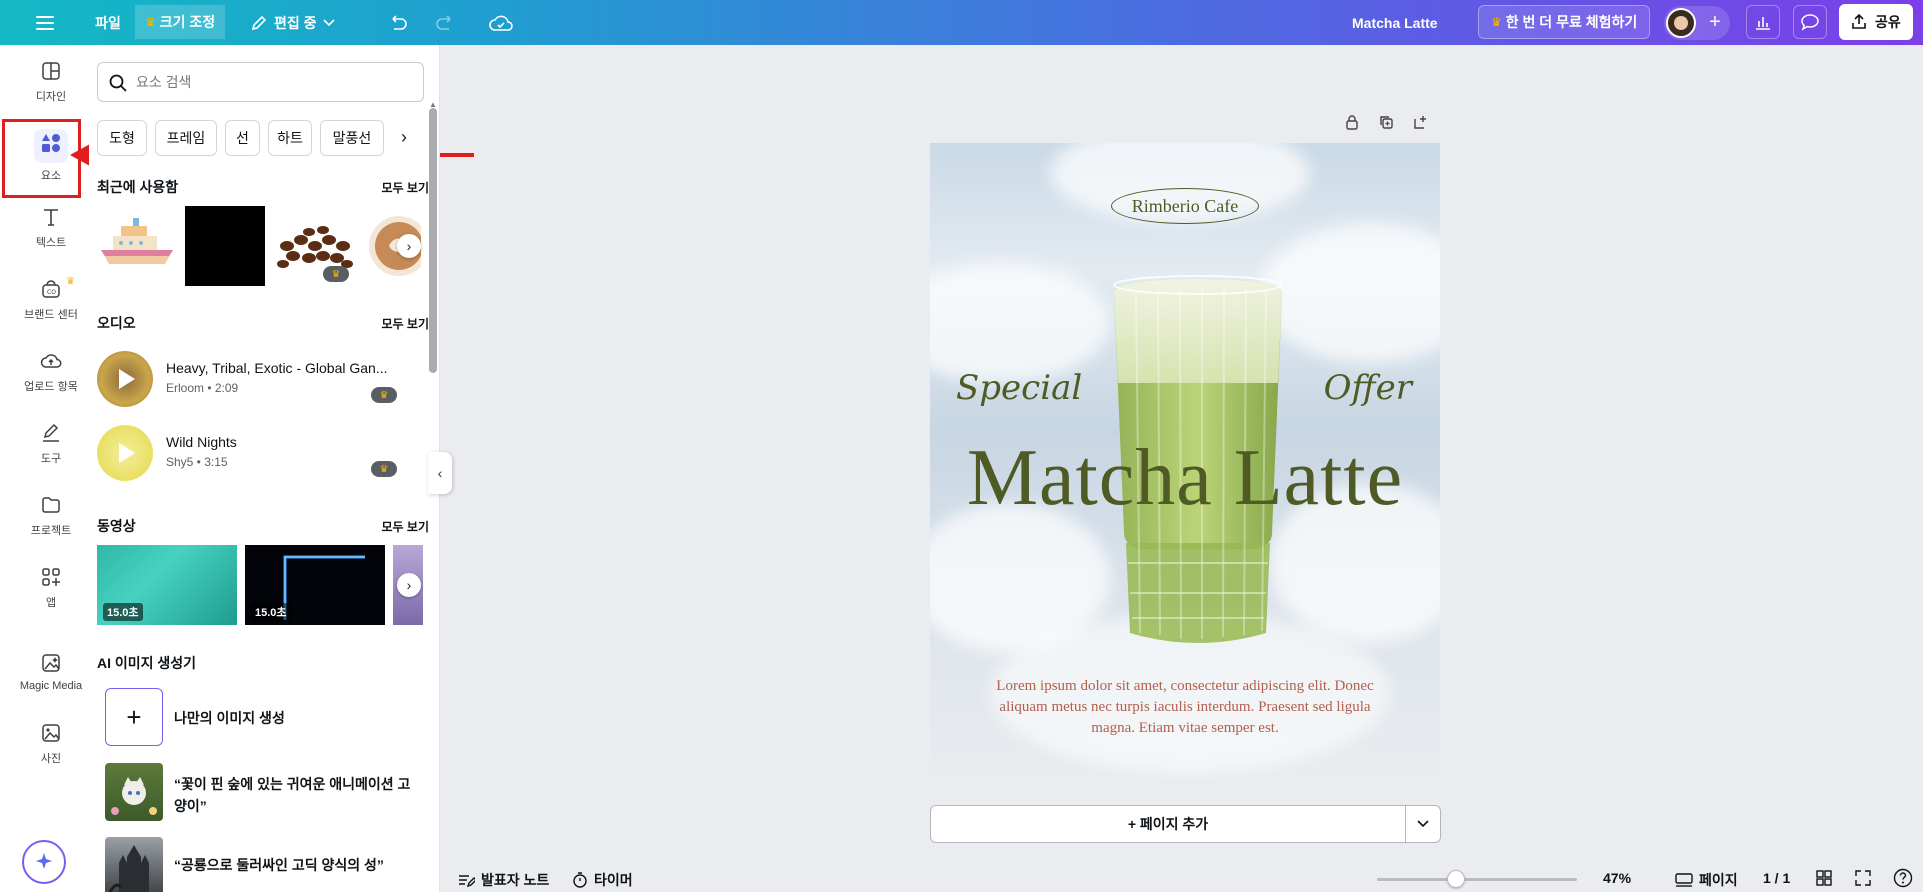 The width and height of the screenshot is (1923, 892). Describe the element at coordinates (51, 531) in the screenshot. I see `rail-label: 프로젝트` at that location.